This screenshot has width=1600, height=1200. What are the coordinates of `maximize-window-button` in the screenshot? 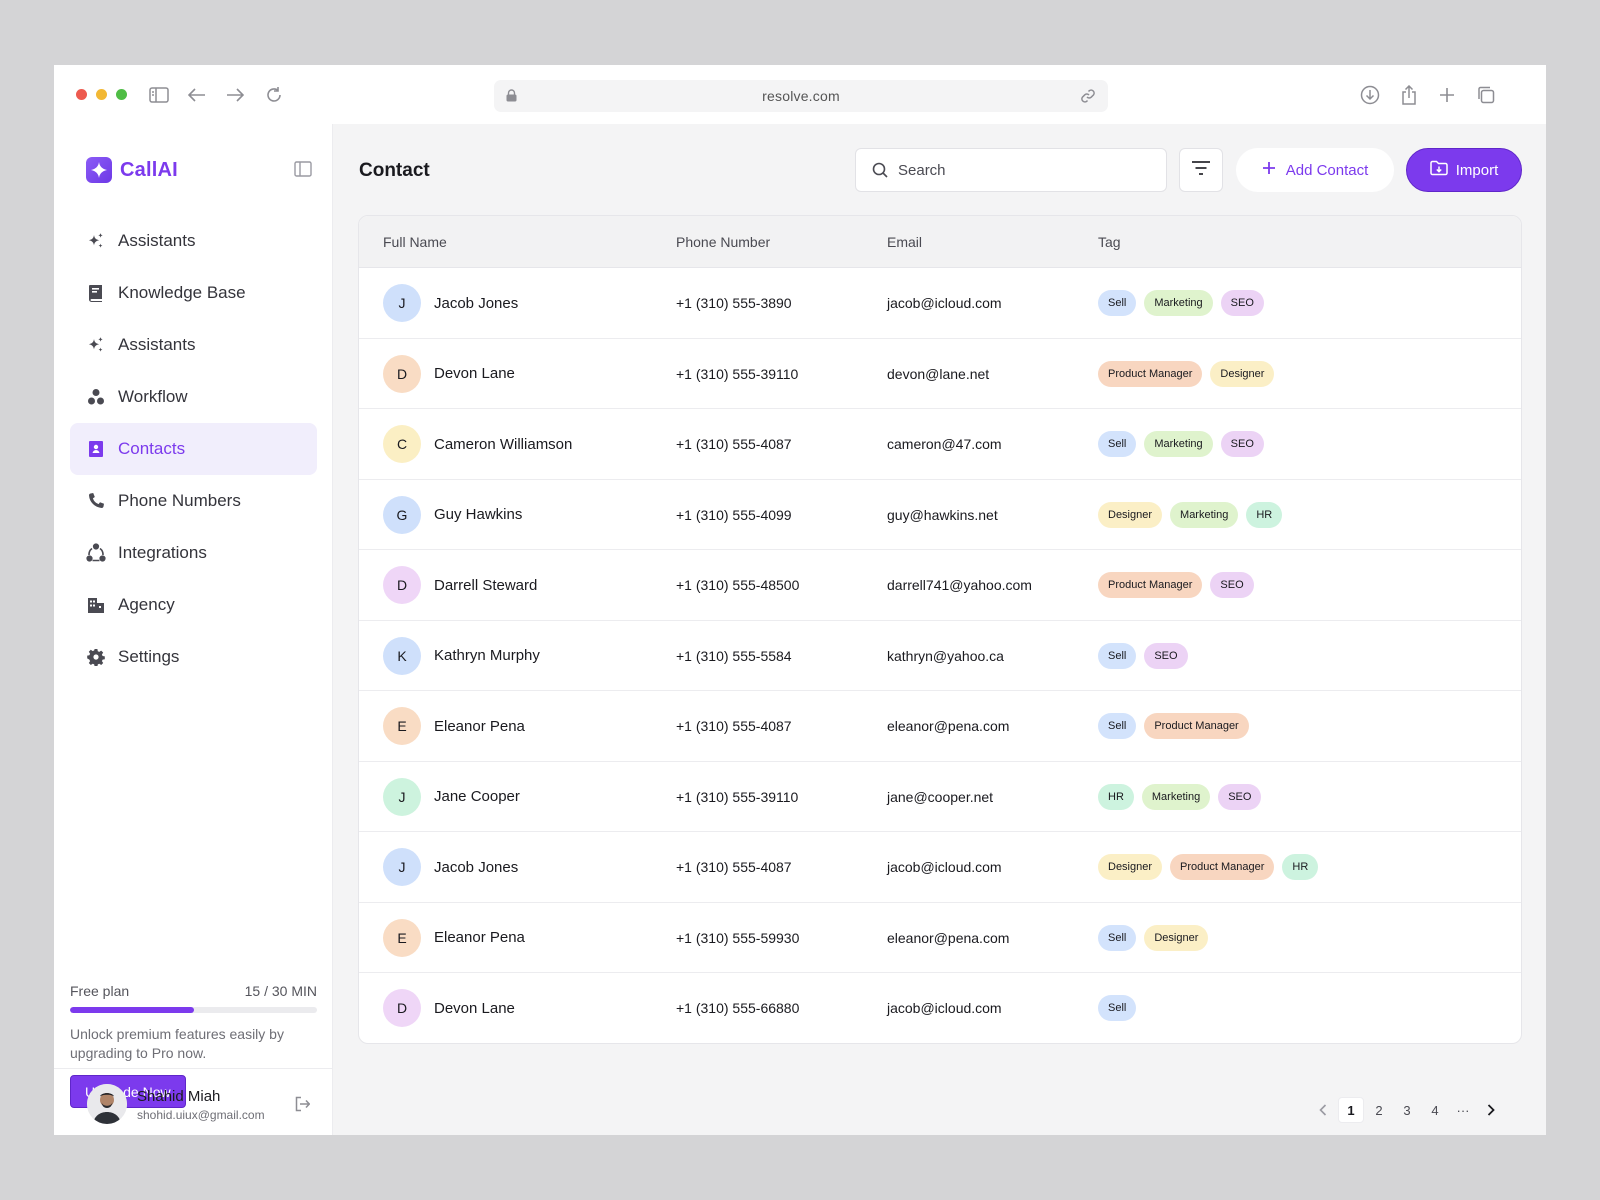 It's located at (121, 94).